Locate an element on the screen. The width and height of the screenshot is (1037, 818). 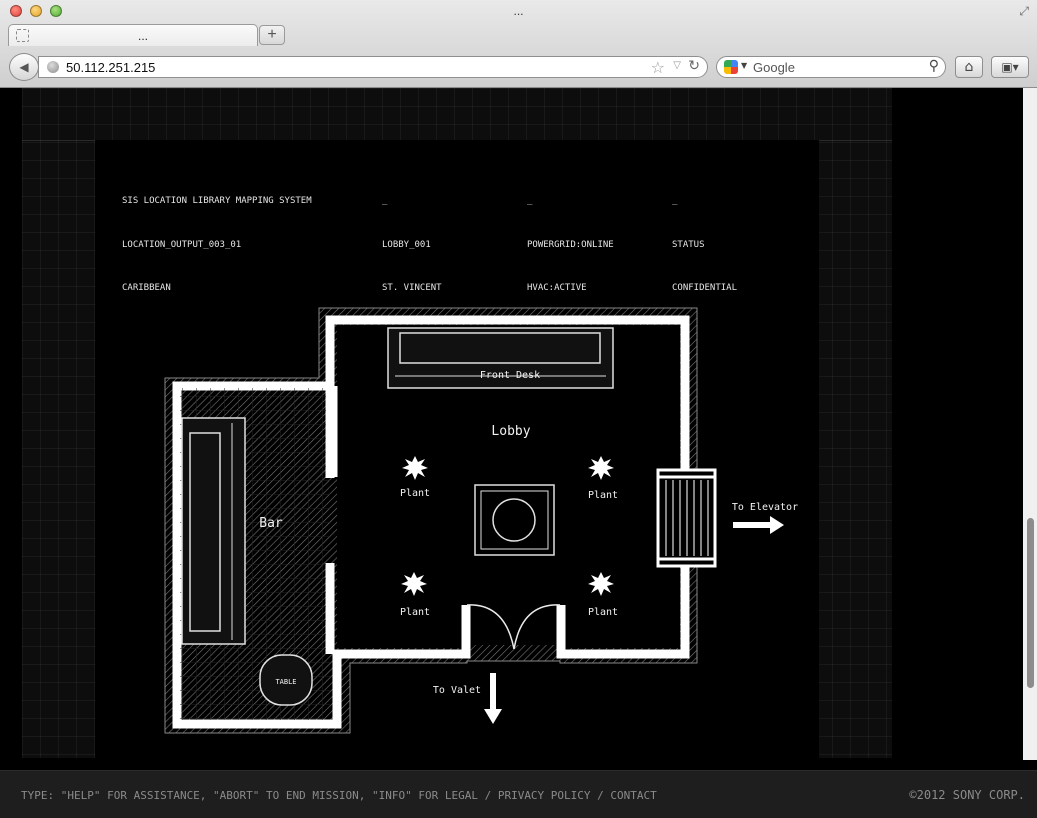
valet-arrow-icon is located at coordinates (493, 698).